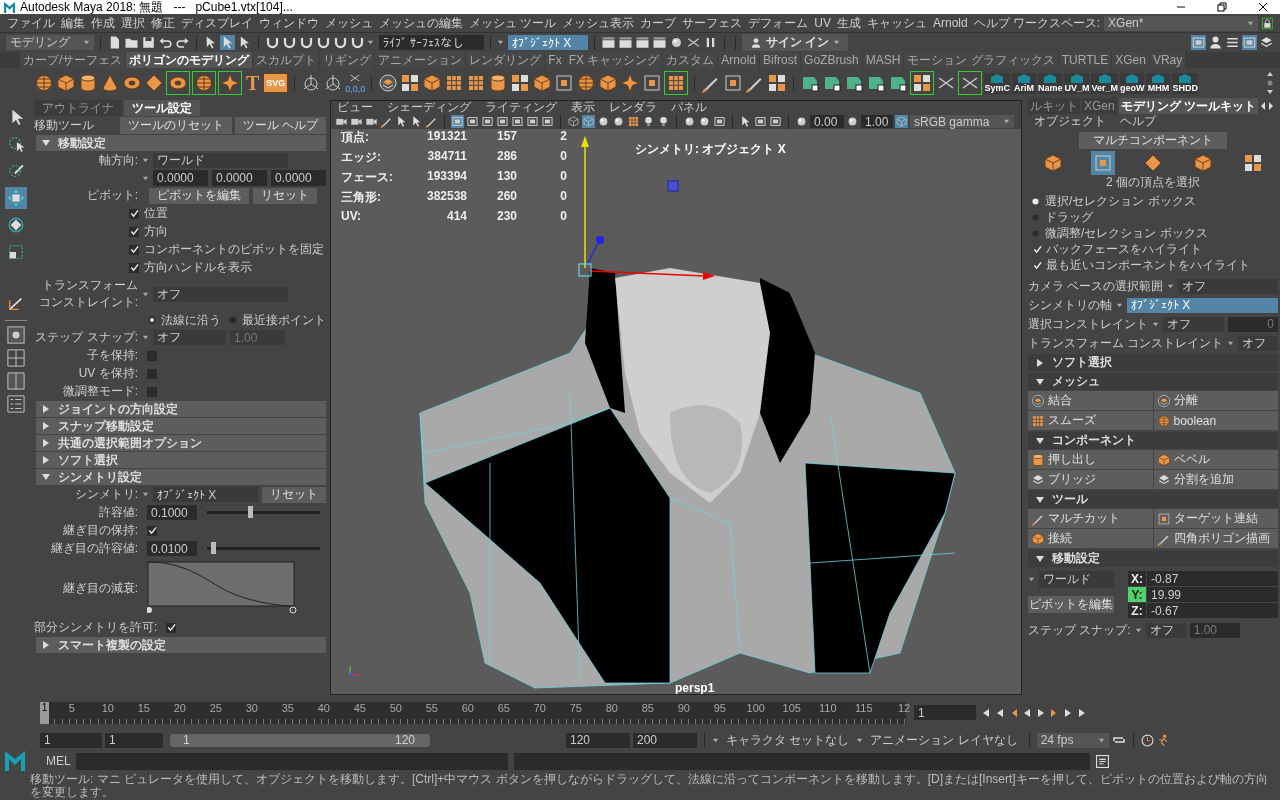 This screenshot has height=800, width=1280. What do you see at coordinates (1266, 42) in the screenshot?
I see `stack-icon` at bounding box center [1266, 42].